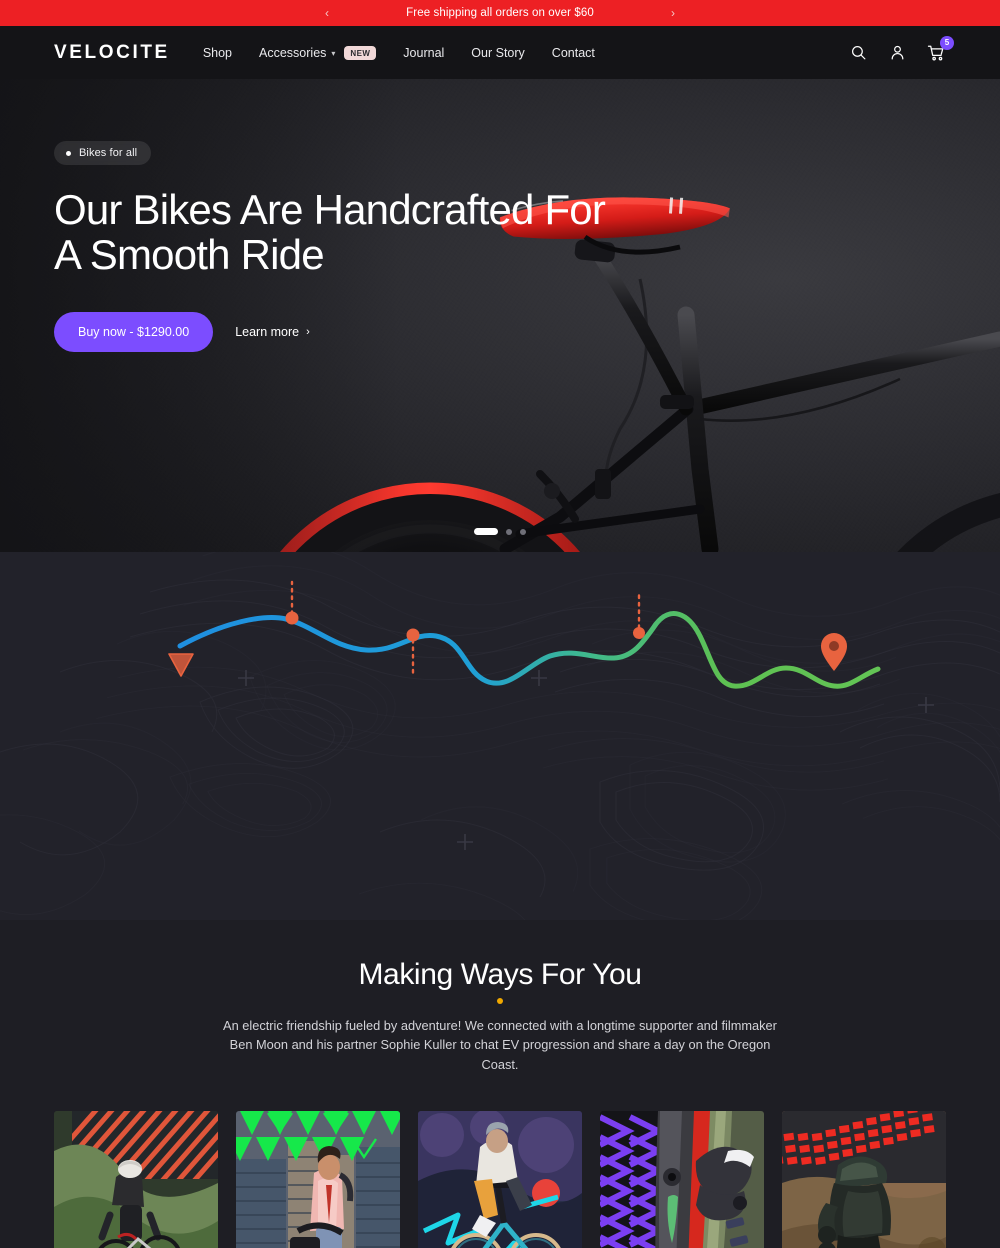 This screenshot has width=1000, height=1248. What do you see at coordinates (500, 974) in the screenshot?
I see `editorial-title: Making Ways For You` at bounding box center [500, 974].